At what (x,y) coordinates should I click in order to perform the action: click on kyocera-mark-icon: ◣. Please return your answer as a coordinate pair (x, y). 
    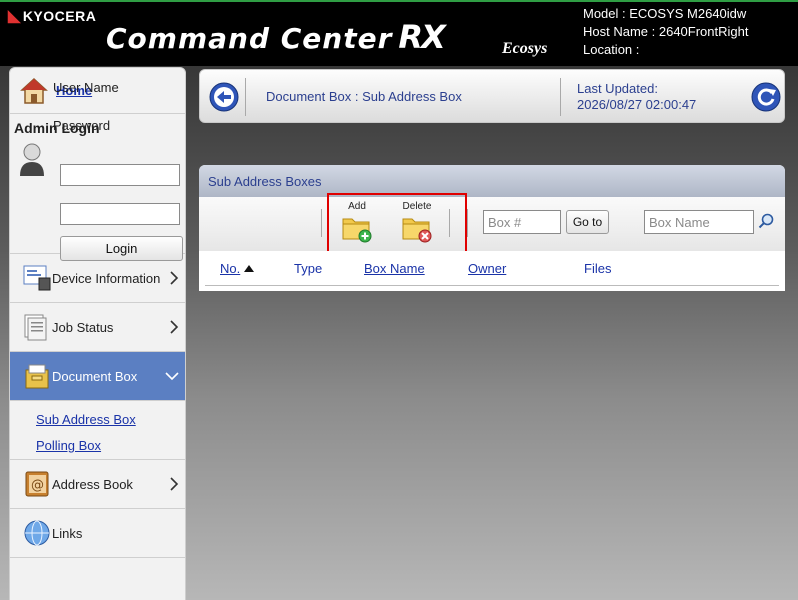
    Looking at the image, I should click on (14, 16).